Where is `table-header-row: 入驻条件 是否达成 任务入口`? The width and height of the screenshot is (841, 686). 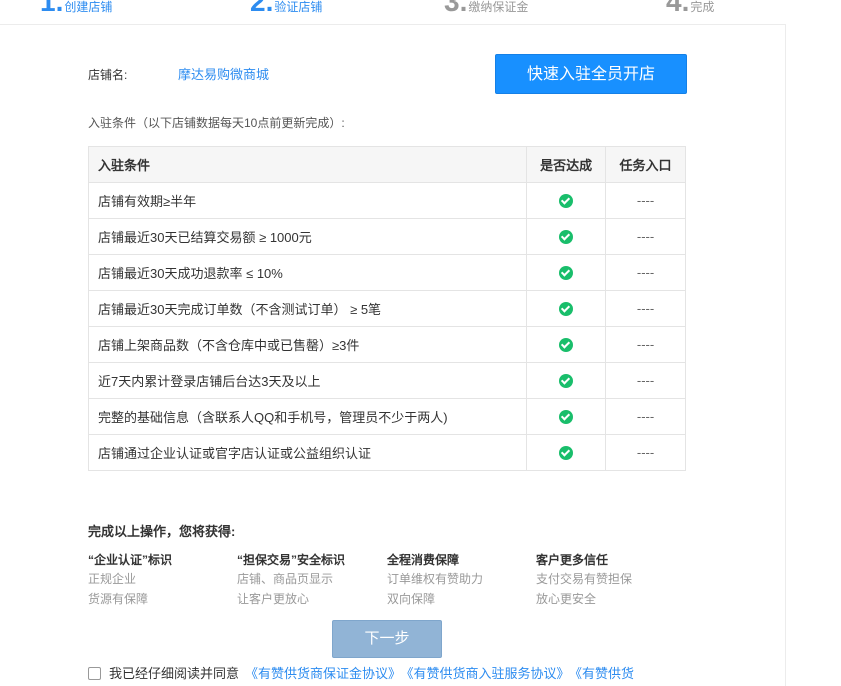
table-header-row: 入驻条件 是否达成 任务入口 is located at coordinates (386, 164).